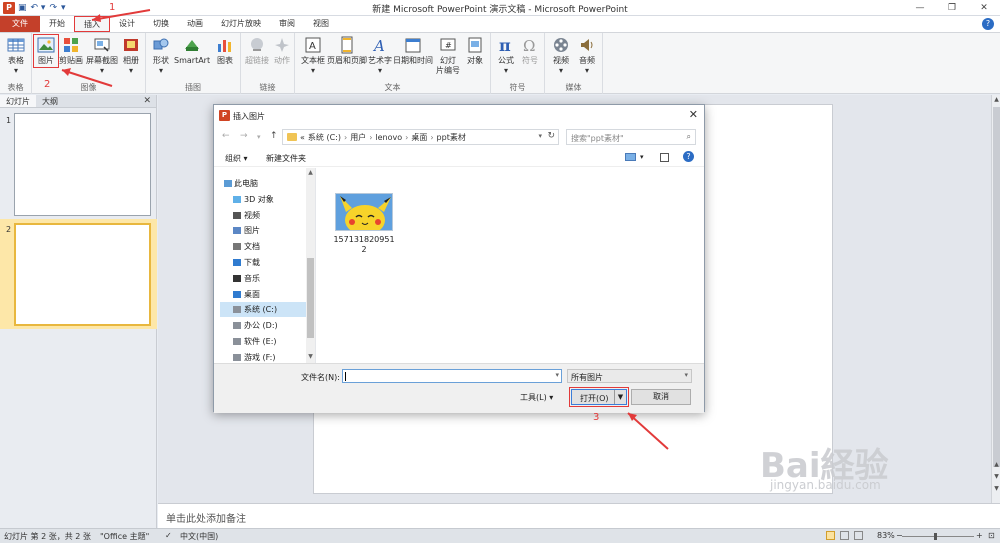 The width and height of the screenshot is (1000, 543). Describe the element at coordinates (664, 157) in the screenshot. I see `preview-pane-icon` at that location.